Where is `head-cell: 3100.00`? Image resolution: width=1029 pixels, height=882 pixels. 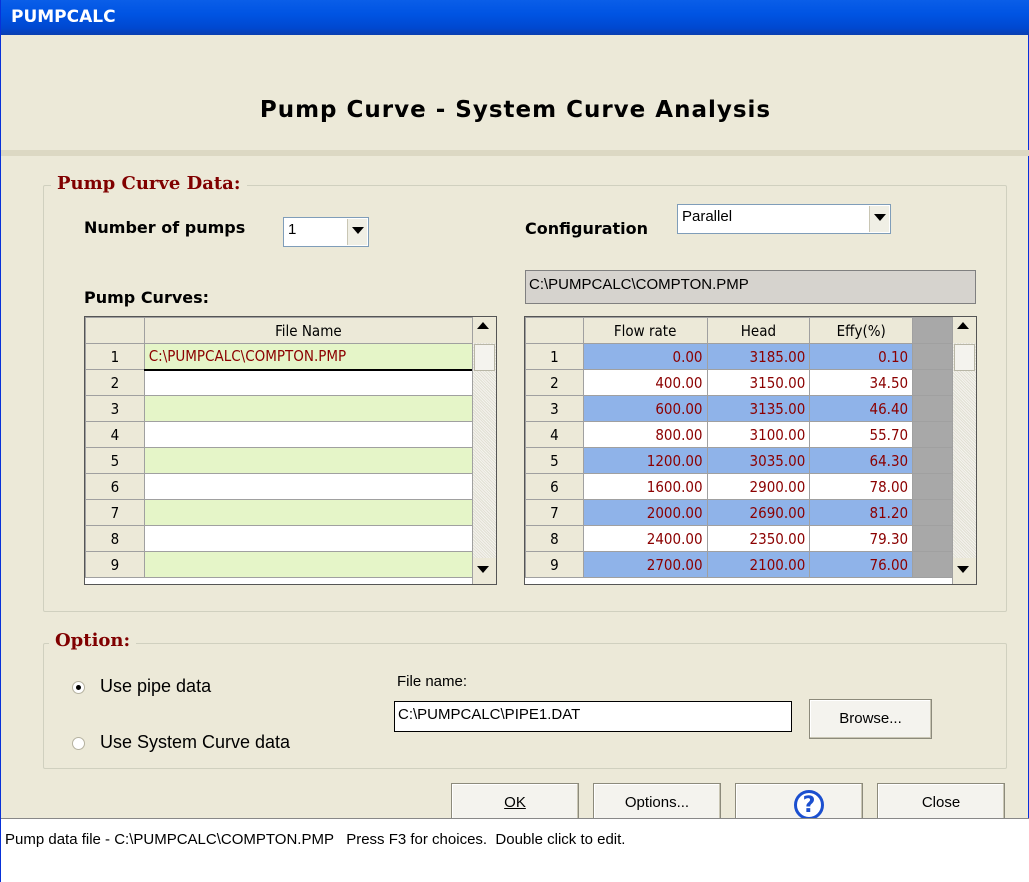
head-cell: 3100.00 is located at coordinates (758, 434).